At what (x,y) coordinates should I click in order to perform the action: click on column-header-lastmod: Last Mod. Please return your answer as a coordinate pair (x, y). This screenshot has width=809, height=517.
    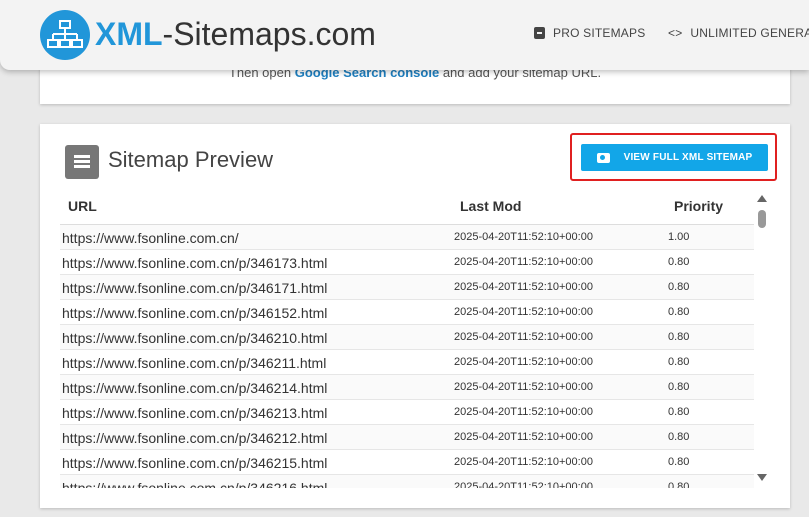
    Looking at the image, I should click on (491, 206).